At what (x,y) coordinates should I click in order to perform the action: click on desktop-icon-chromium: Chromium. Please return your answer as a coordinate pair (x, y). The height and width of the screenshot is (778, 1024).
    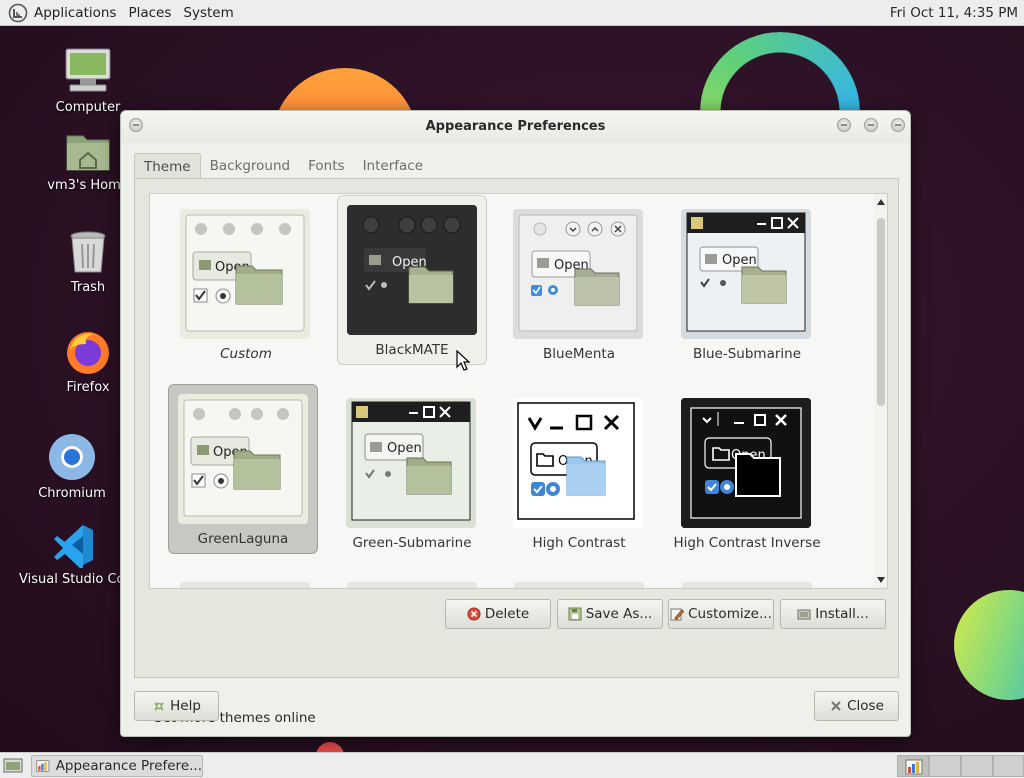
    Looking at the image, I should click on (72, 466).